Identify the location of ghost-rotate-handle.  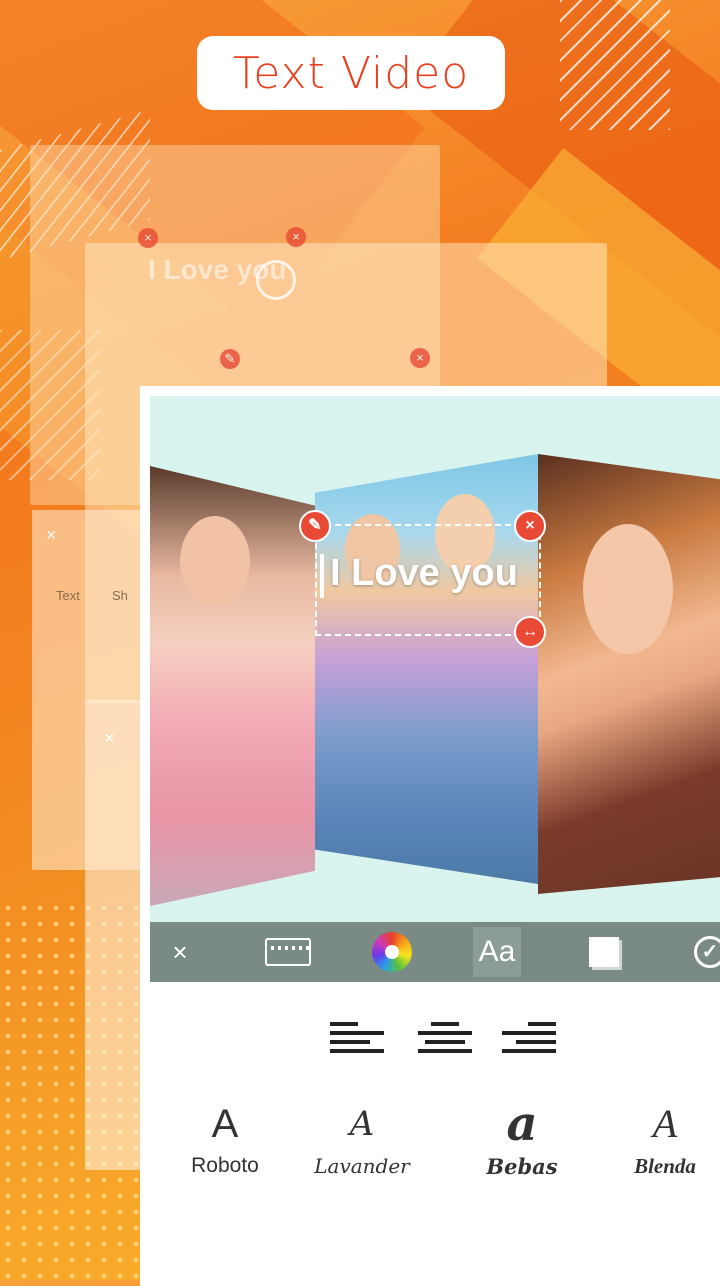
(276, 280).